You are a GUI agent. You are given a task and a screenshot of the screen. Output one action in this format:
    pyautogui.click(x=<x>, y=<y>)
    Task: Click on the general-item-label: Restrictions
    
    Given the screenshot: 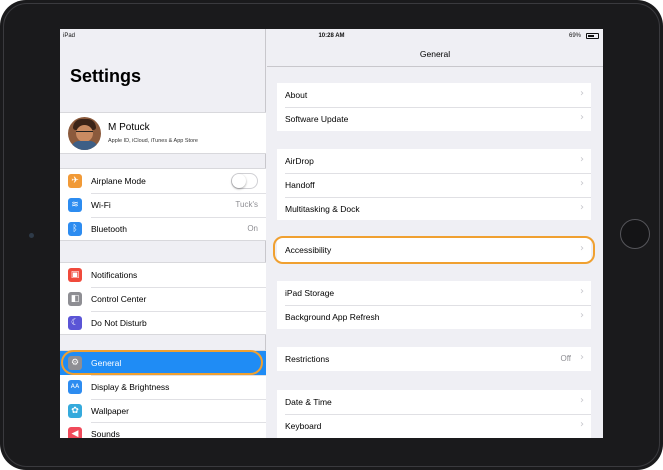 What is the action you would take?
    pyautogui.click(x=307, y=359)
    